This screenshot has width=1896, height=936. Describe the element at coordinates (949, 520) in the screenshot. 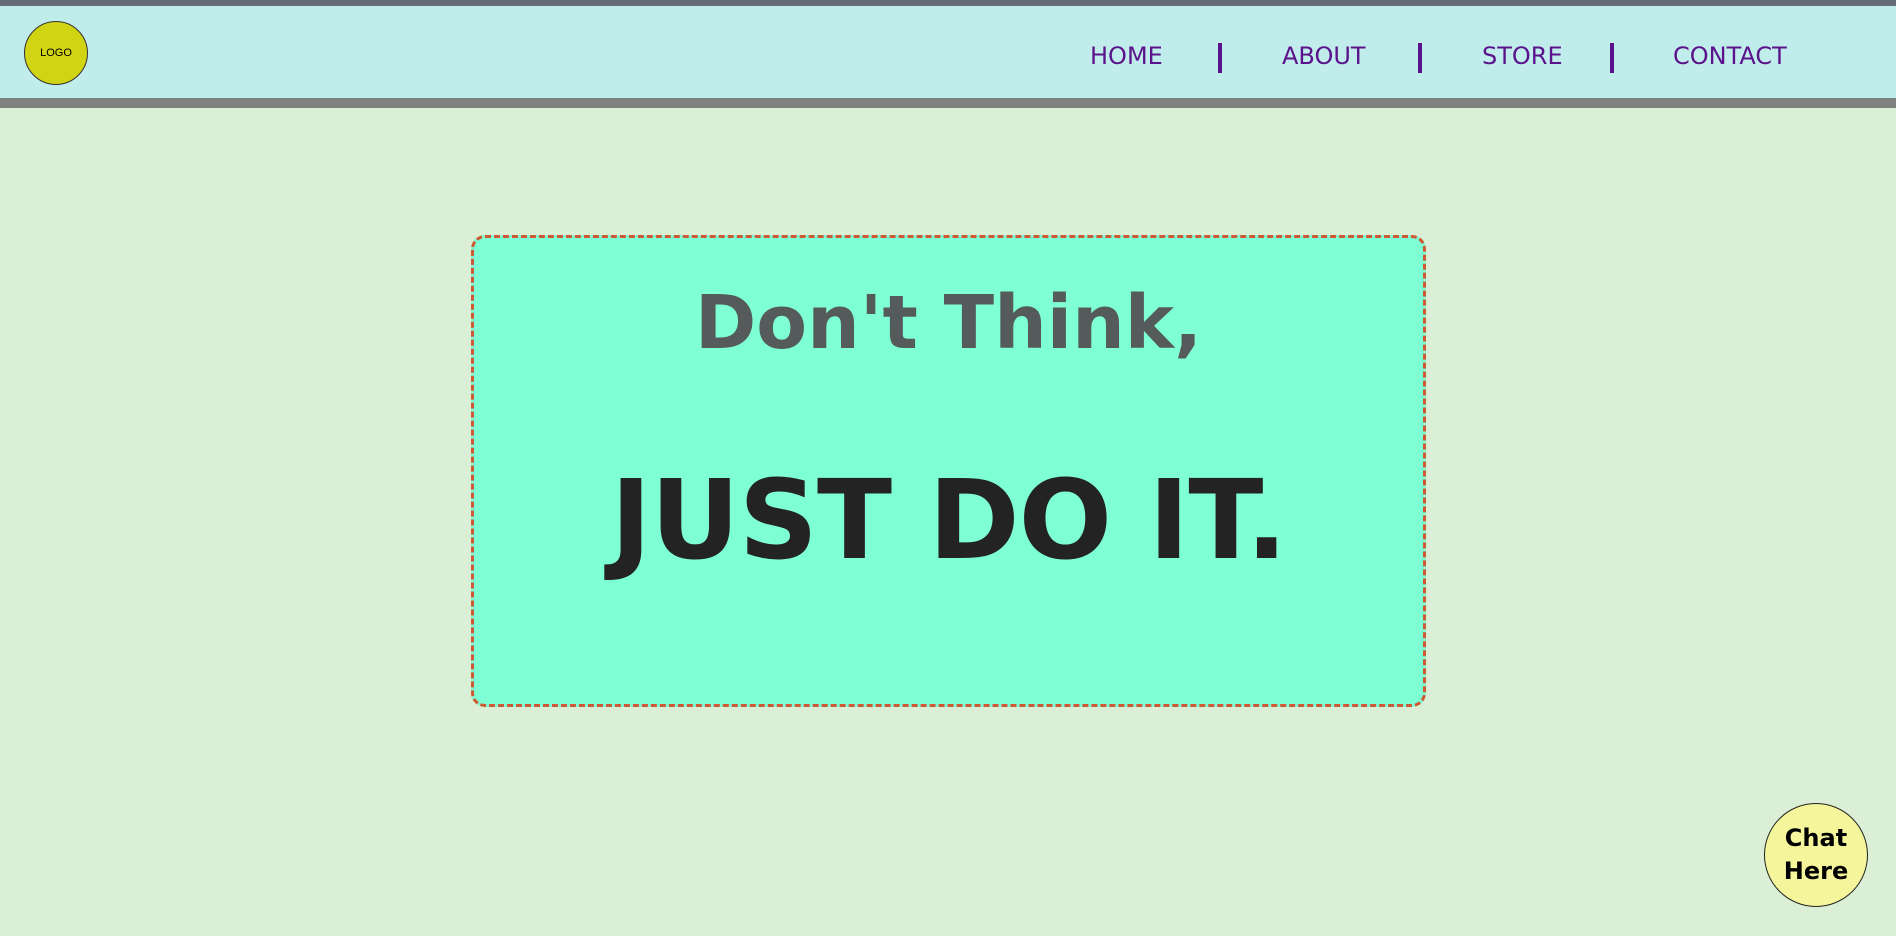

I see `hero-heading: JUST DO IT.` at that location.